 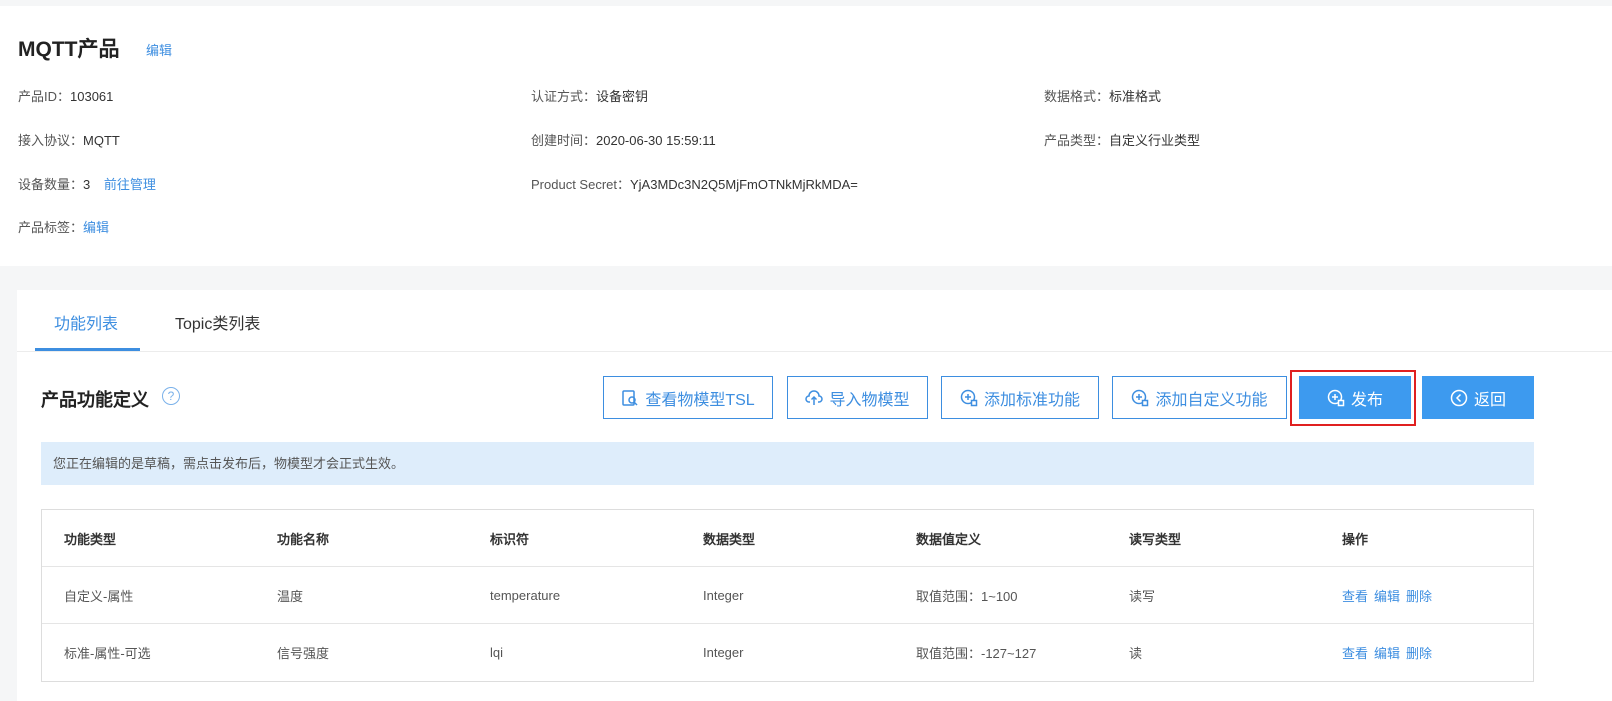 What do you see at coordinates (976, 653) in the screenshot?
I see `cell-value-definition: 取值范围：-127~127` at bounding box center [976, 653].